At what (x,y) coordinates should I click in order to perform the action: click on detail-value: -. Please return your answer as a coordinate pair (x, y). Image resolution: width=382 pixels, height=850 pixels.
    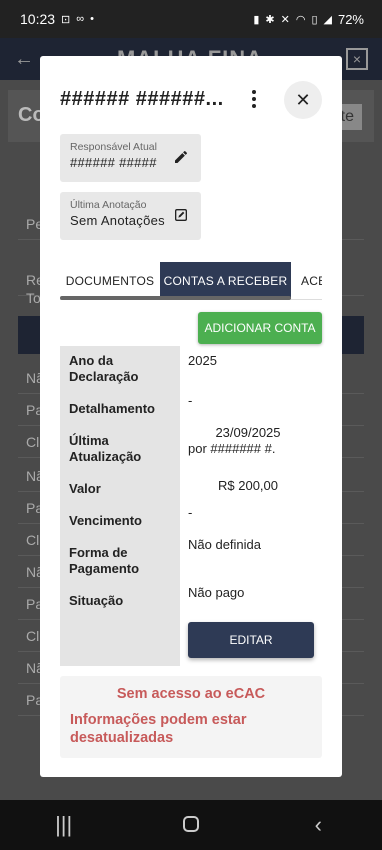
    Looking at the image, I should click on (190, 400).